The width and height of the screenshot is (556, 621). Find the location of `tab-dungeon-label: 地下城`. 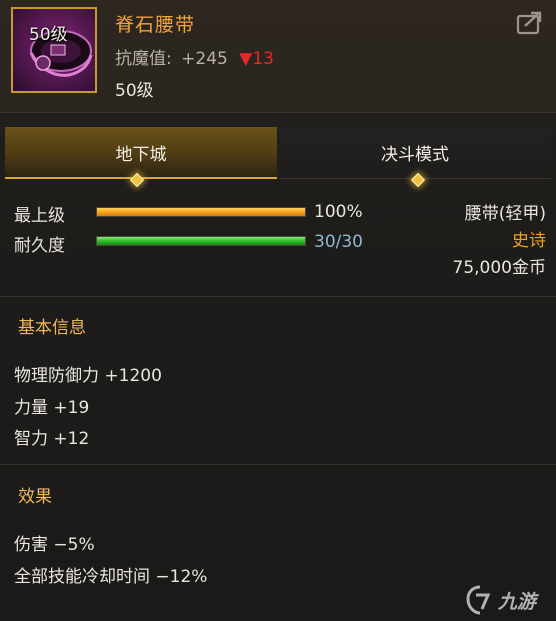

tab-dungeon-label: 地下城 is located at coordinates (141, 154).